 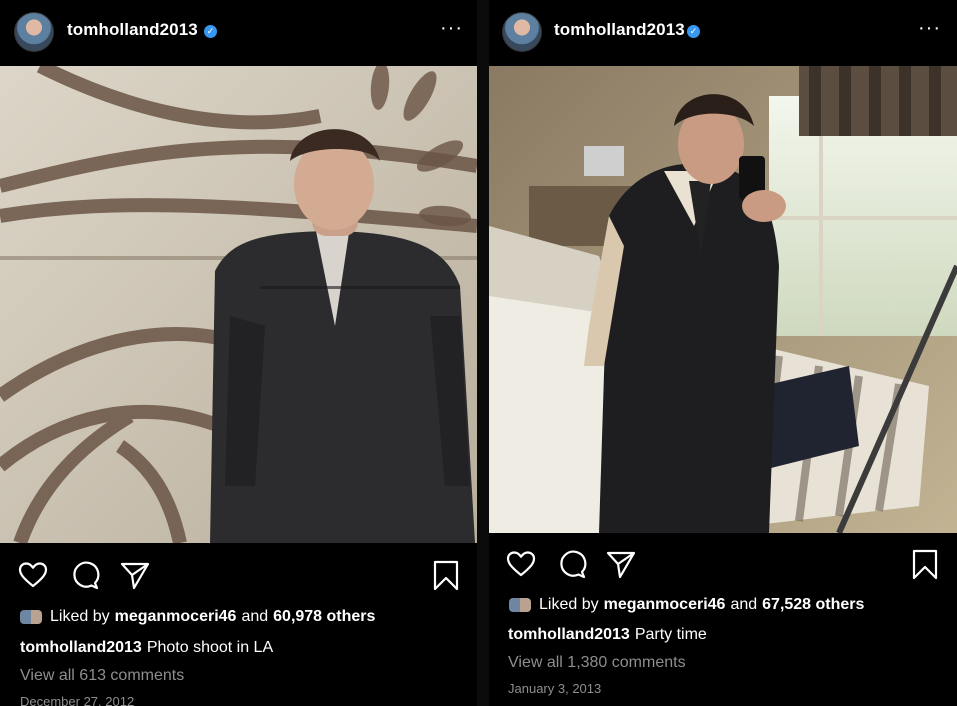 What do you see at coordinates (483, 353) in the screenshot?
I see `post-divider` at bounding box center [483, 353].